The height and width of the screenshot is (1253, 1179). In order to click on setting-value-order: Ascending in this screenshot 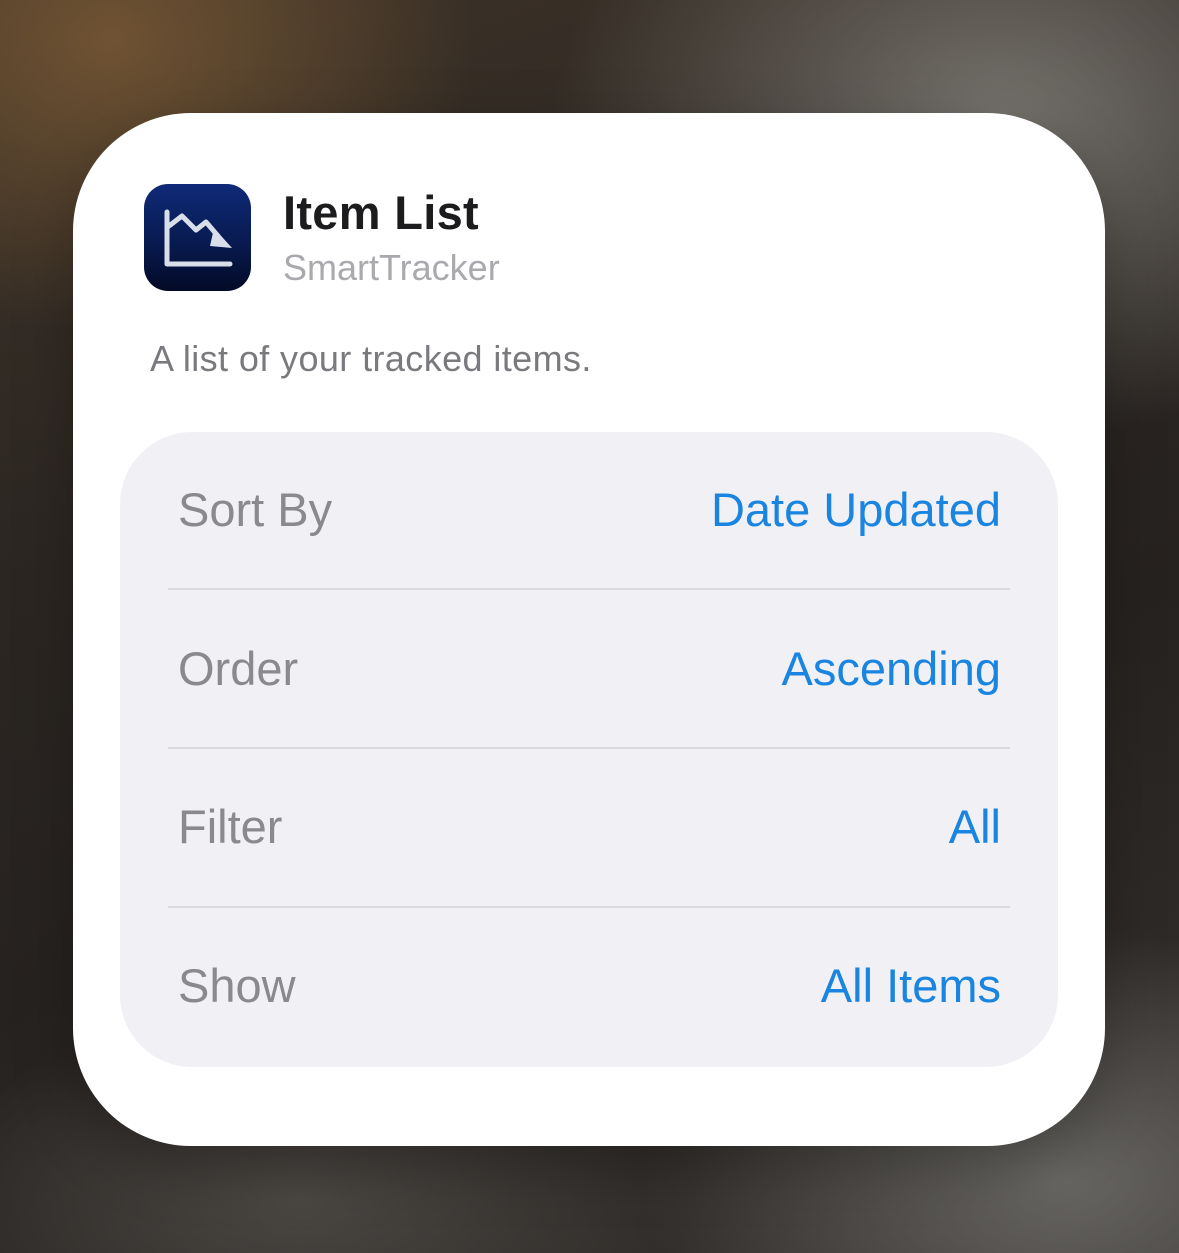, I will do `click(892, 668)`.